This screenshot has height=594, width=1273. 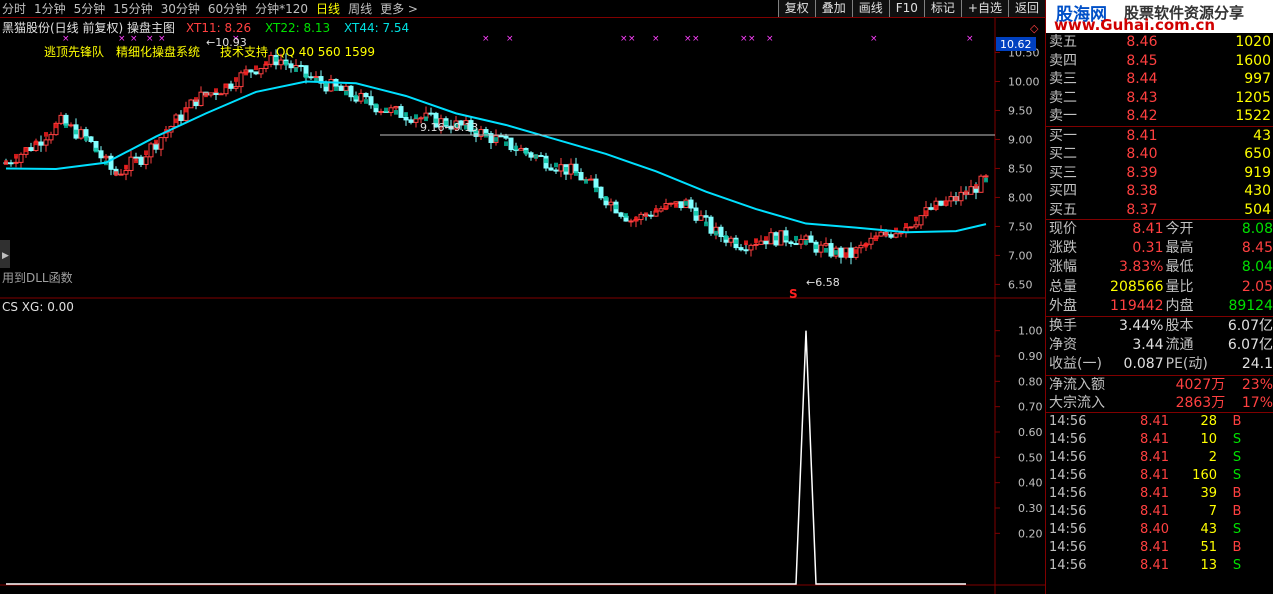 I want to click on bids-label: 买二, so click(x=1063, y=154).